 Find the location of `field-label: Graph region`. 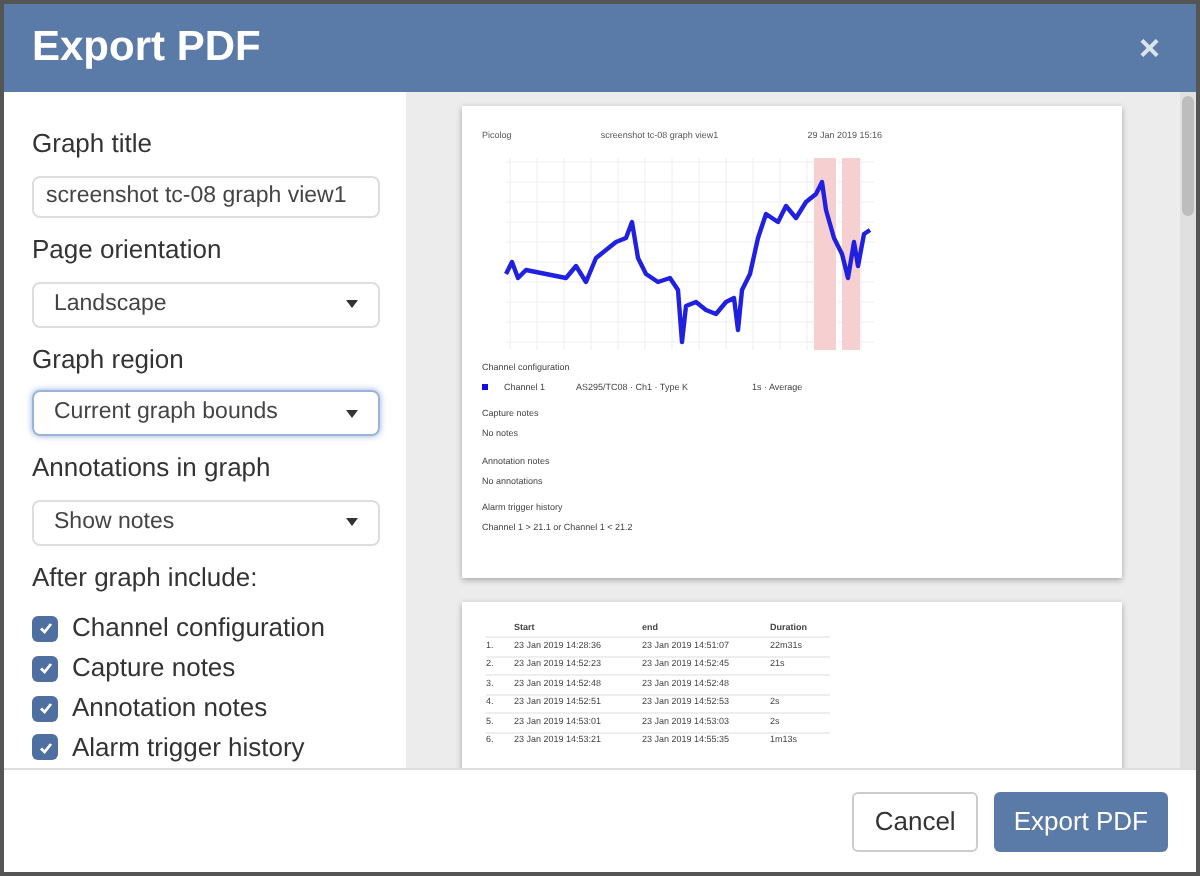

field-label: Graph region is located at coordinates (109, 359).